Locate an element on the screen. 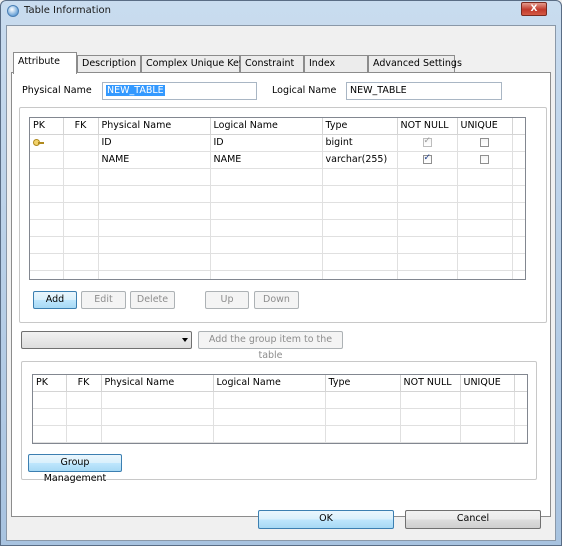 The image size is (562, 546). delete-button: Delete is located at coordinates (152, 300).